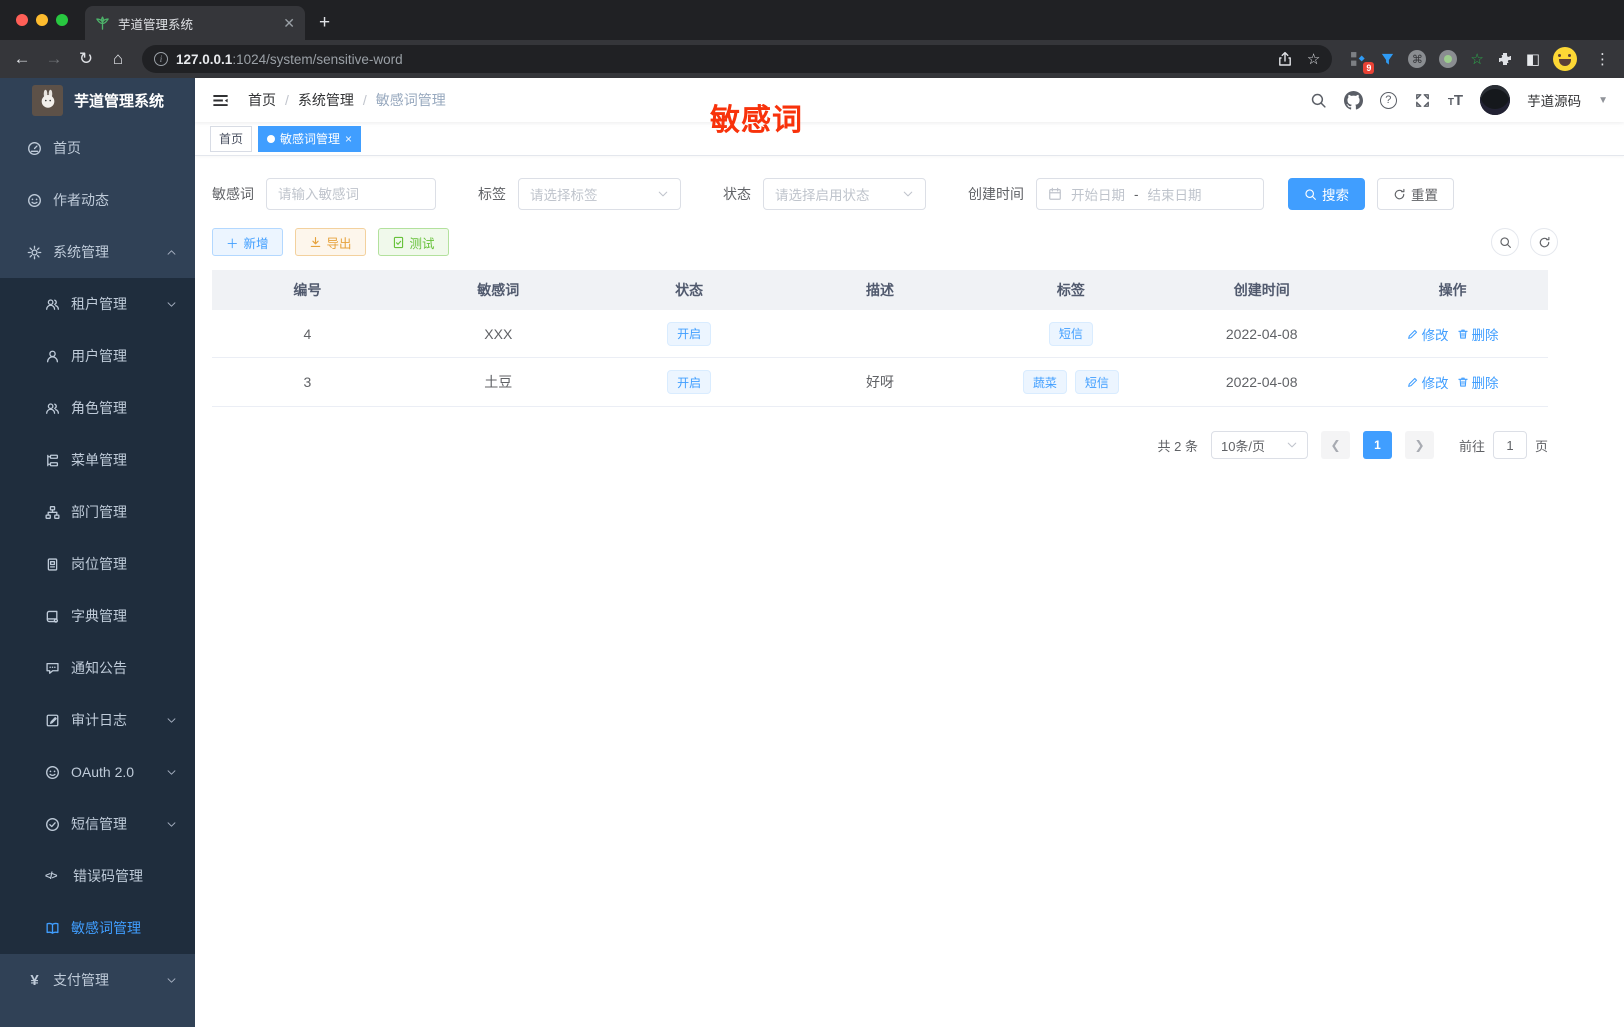 The image size is (1624, 1027). I want to click on chevron-down-icon, so click(171, 304).